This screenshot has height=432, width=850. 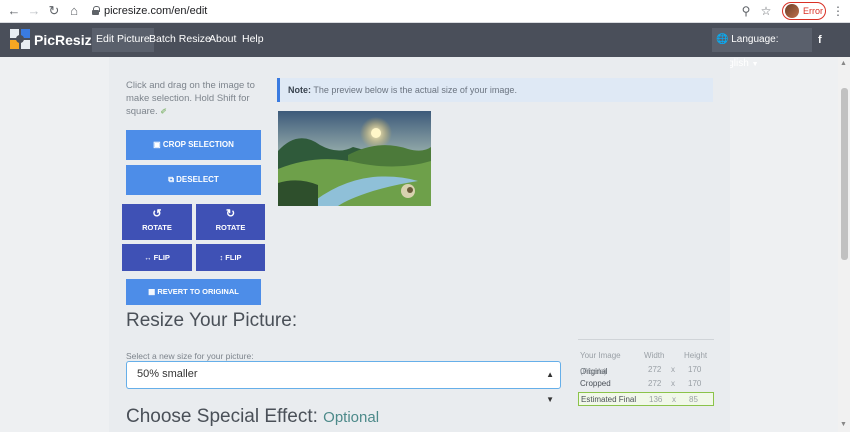 I want to click on row-sublabel: (Pixels), so click(x=593, y=371).